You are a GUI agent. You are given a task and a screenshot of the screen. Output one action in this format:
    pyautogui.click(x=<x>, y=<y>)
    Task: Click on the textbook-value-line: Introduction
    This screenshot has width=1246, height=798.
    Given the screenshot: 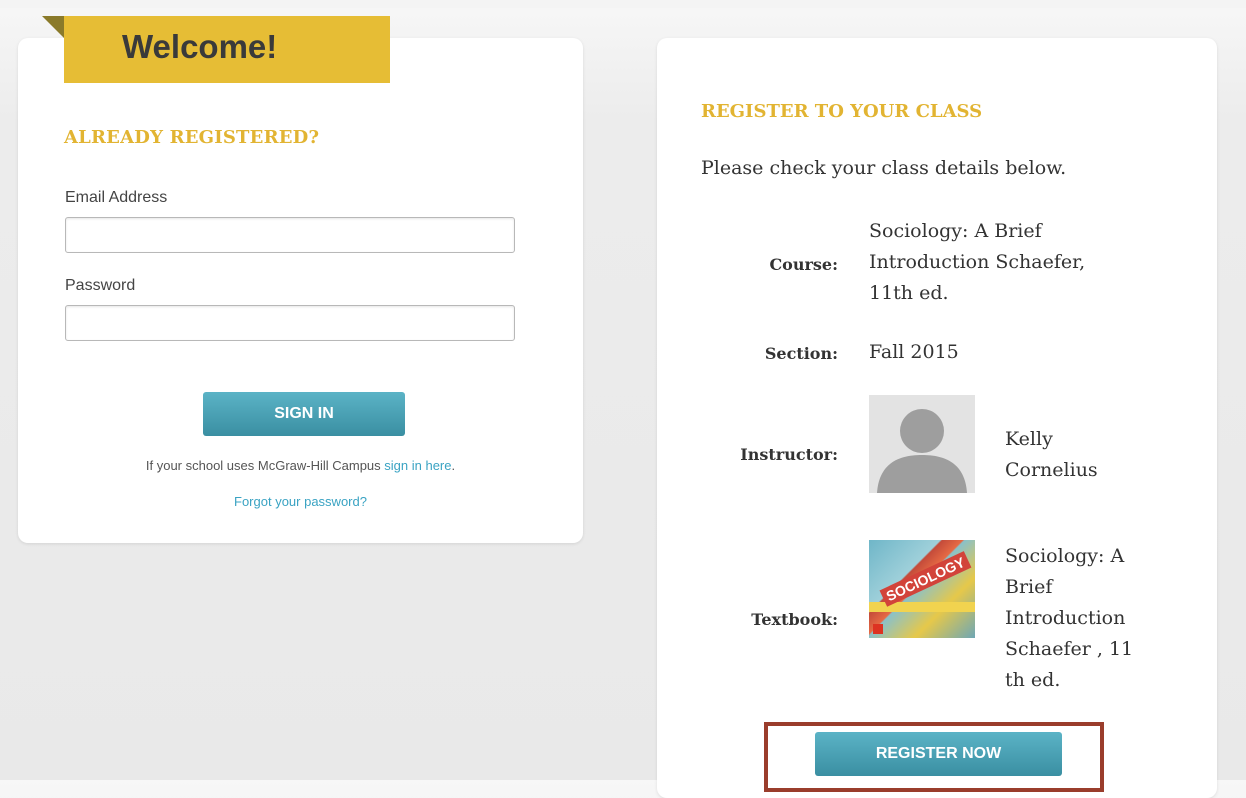 What is the action you would take?
    pyautogui.click(x=1065, y=618)
    